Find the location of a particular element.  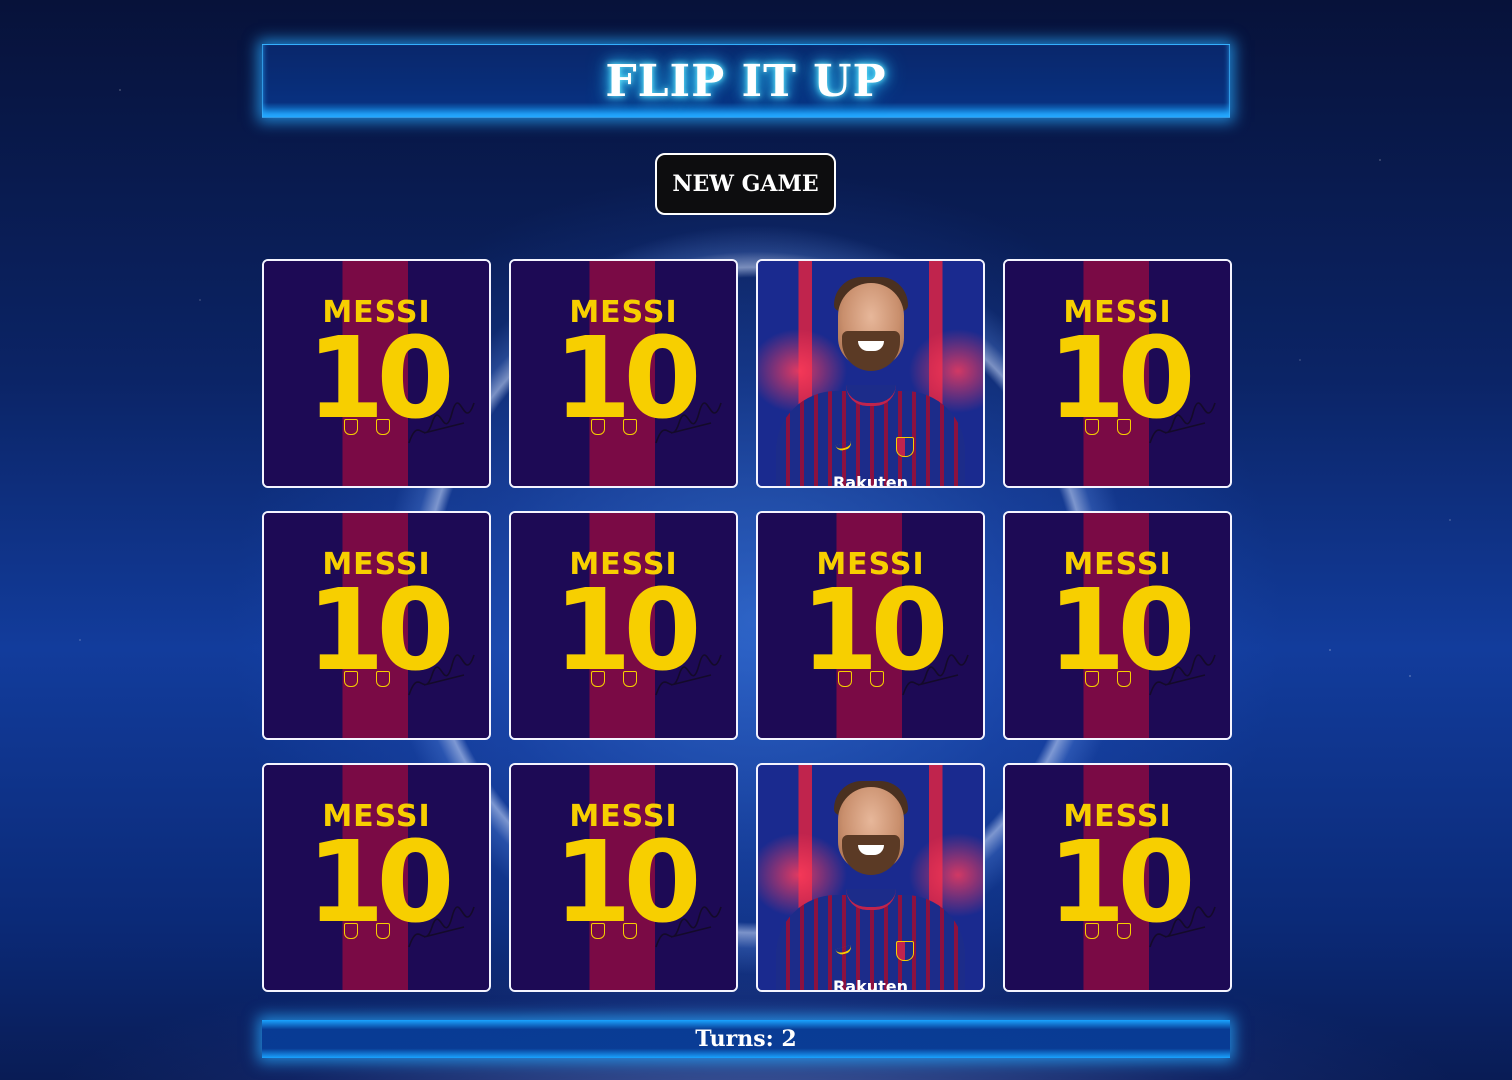

title-banner: FLIP IT UP is located at coordinates (746, 81).